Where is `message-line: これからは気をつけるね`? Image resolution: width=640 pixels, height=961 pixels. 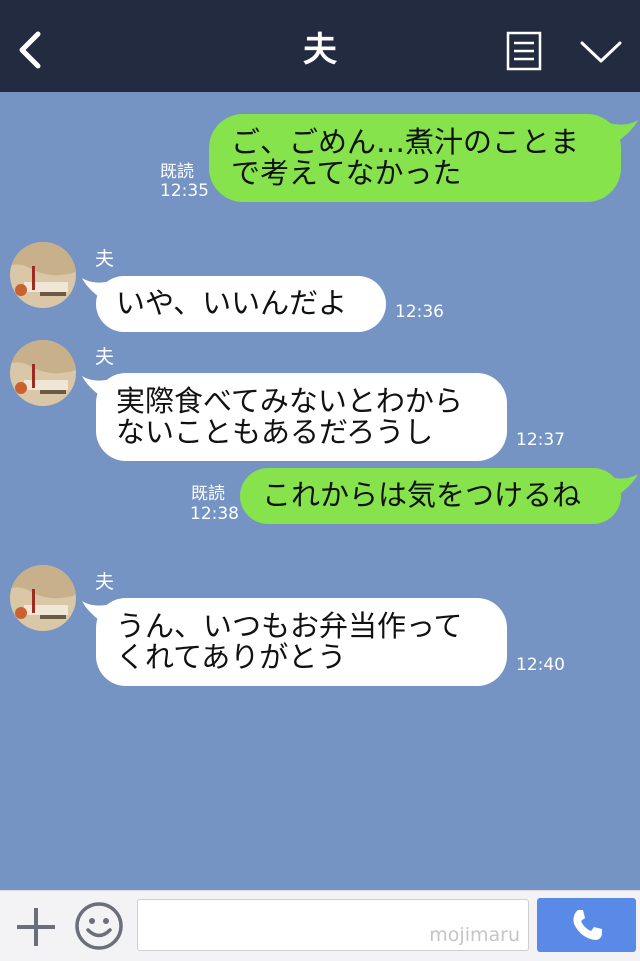
message-line: これからは気をつけるね is located at coordinates (422, 495).